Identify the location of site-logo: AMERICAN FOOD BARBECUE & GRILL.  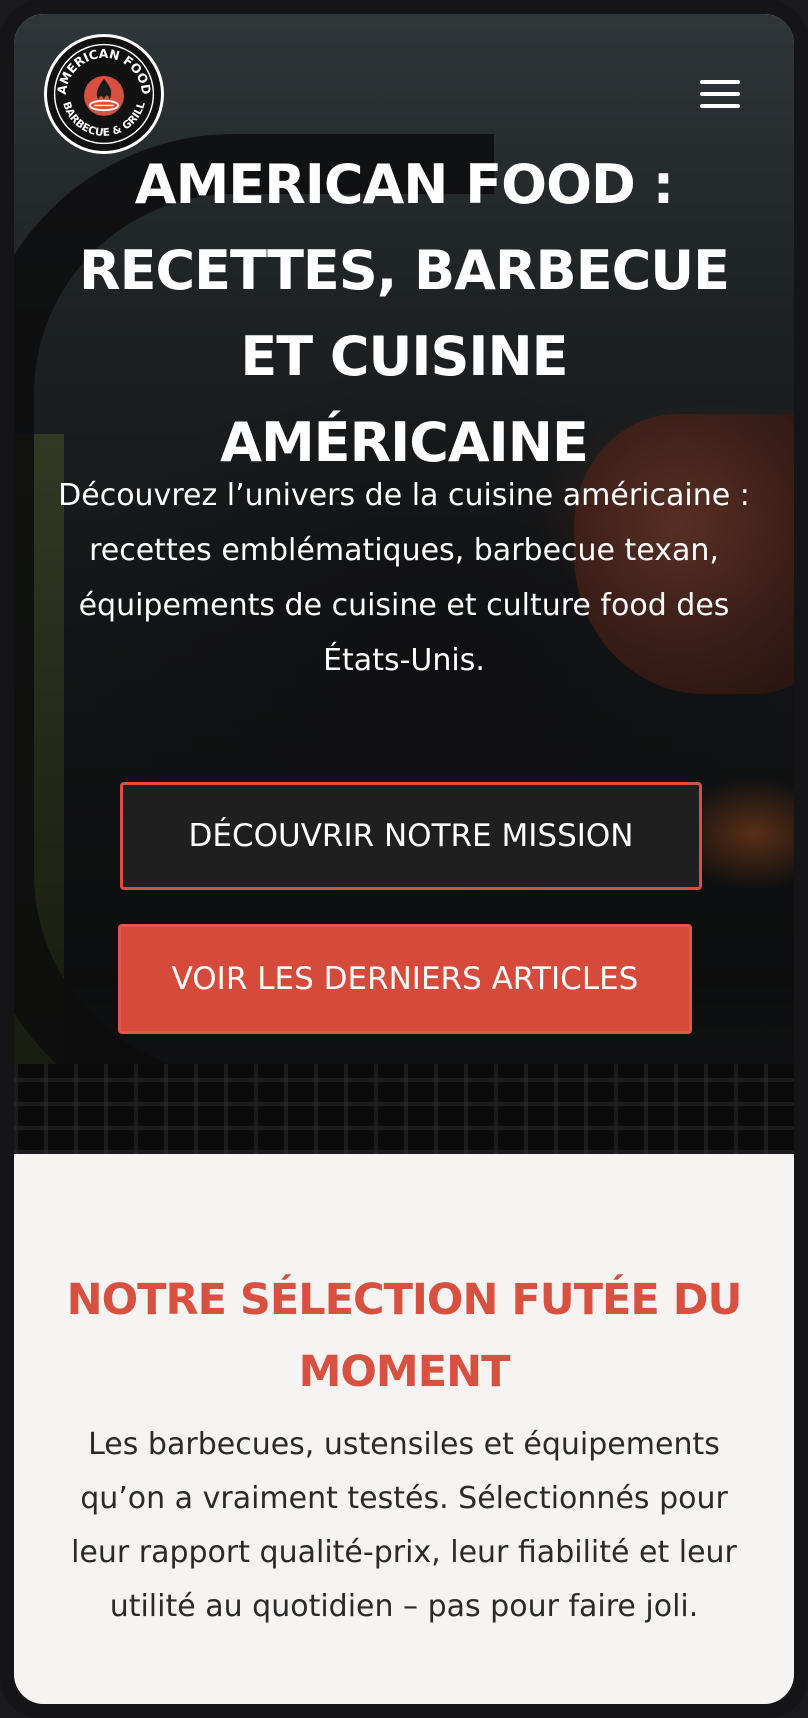
(104, 94).